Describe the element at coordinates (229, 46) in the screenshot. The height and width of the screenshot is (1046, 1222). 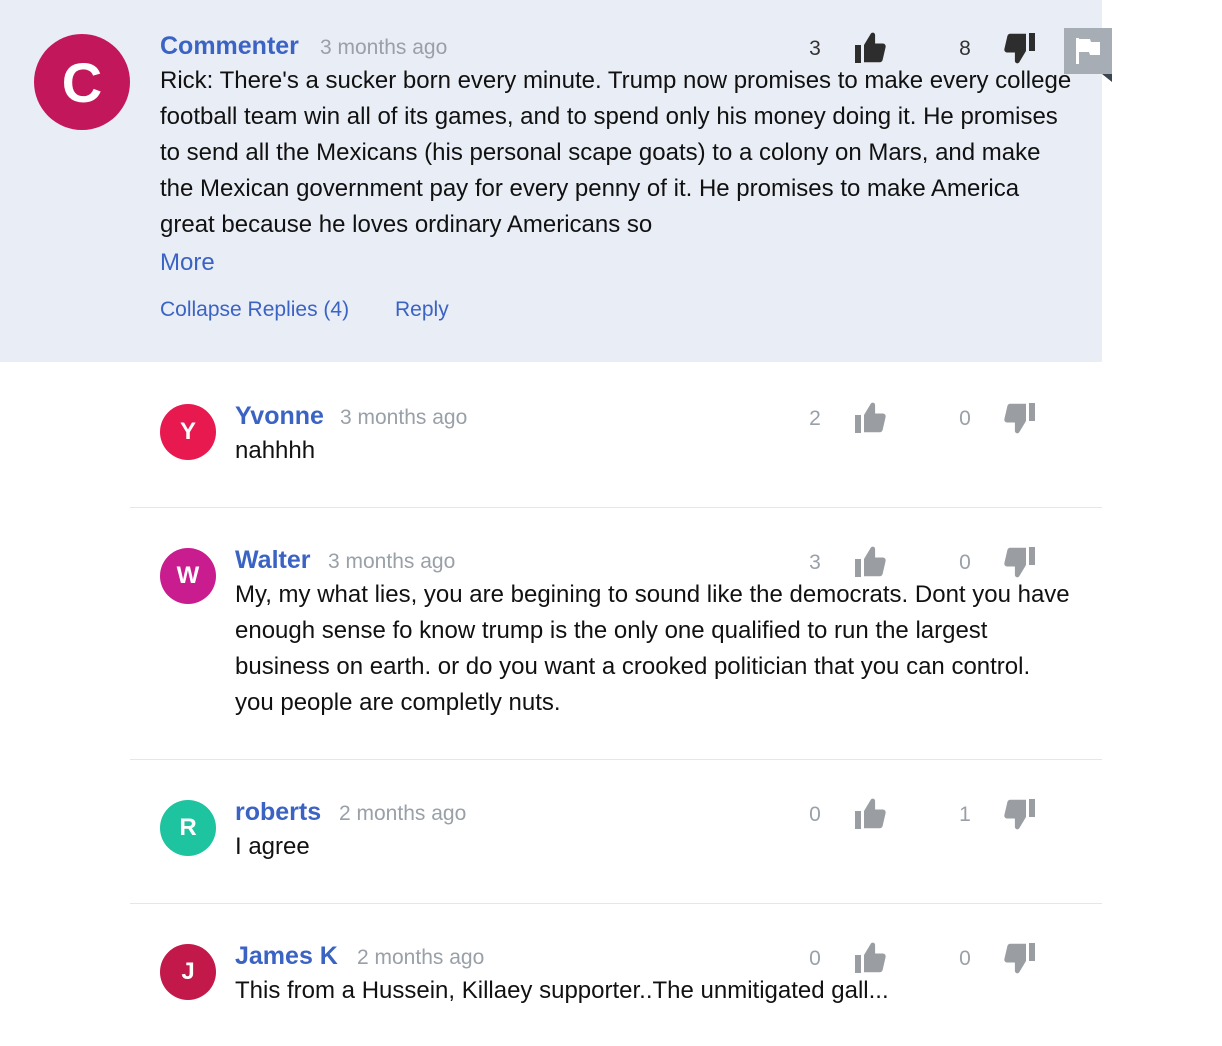
I see `comment-author: Commenter` at that location.